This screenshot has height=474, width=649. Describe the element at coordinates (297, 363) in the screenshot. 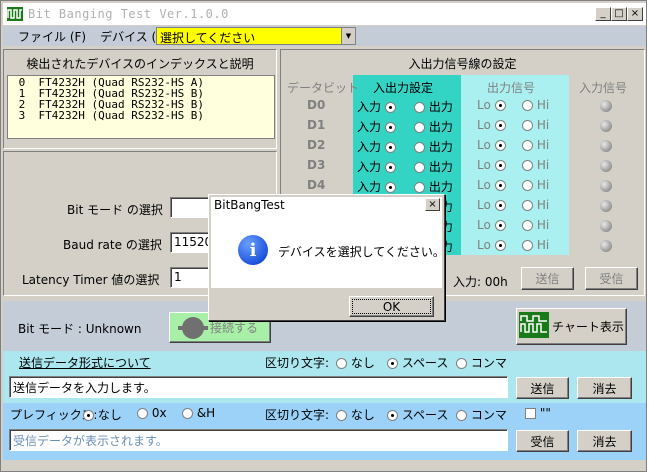

I see `send-delimiter-label: 区切り文字:` at that location.